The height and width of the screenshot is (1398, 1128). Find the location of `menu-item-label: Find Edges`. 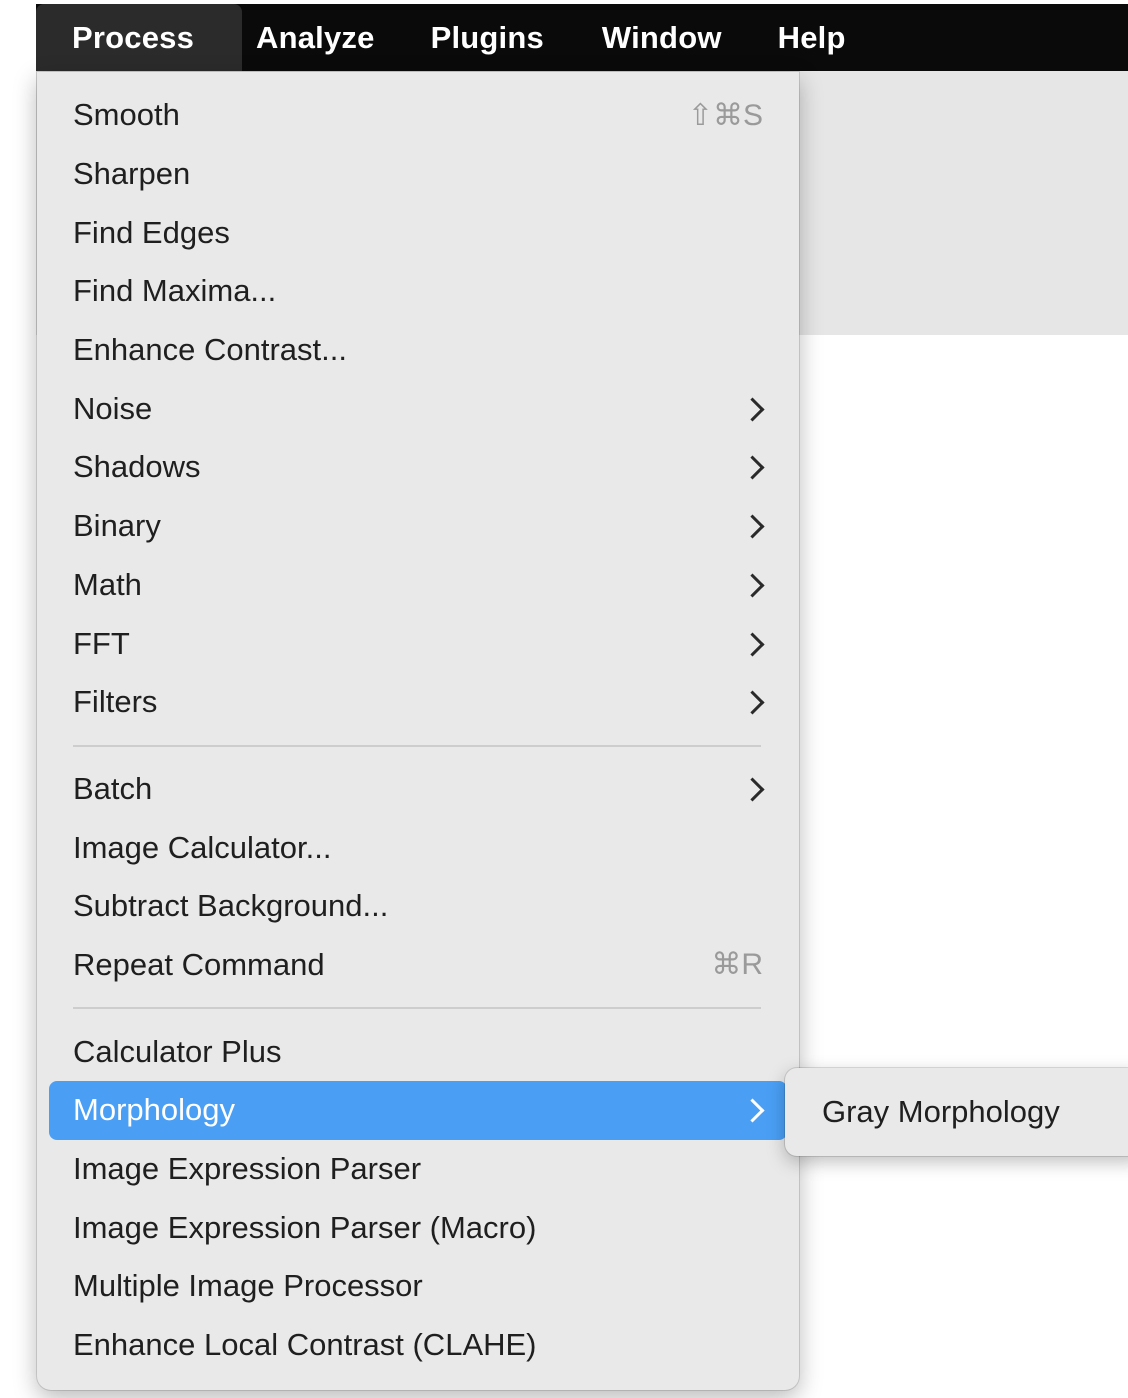

menu-item-label: Find Edges is located at coordinates (151, 232).